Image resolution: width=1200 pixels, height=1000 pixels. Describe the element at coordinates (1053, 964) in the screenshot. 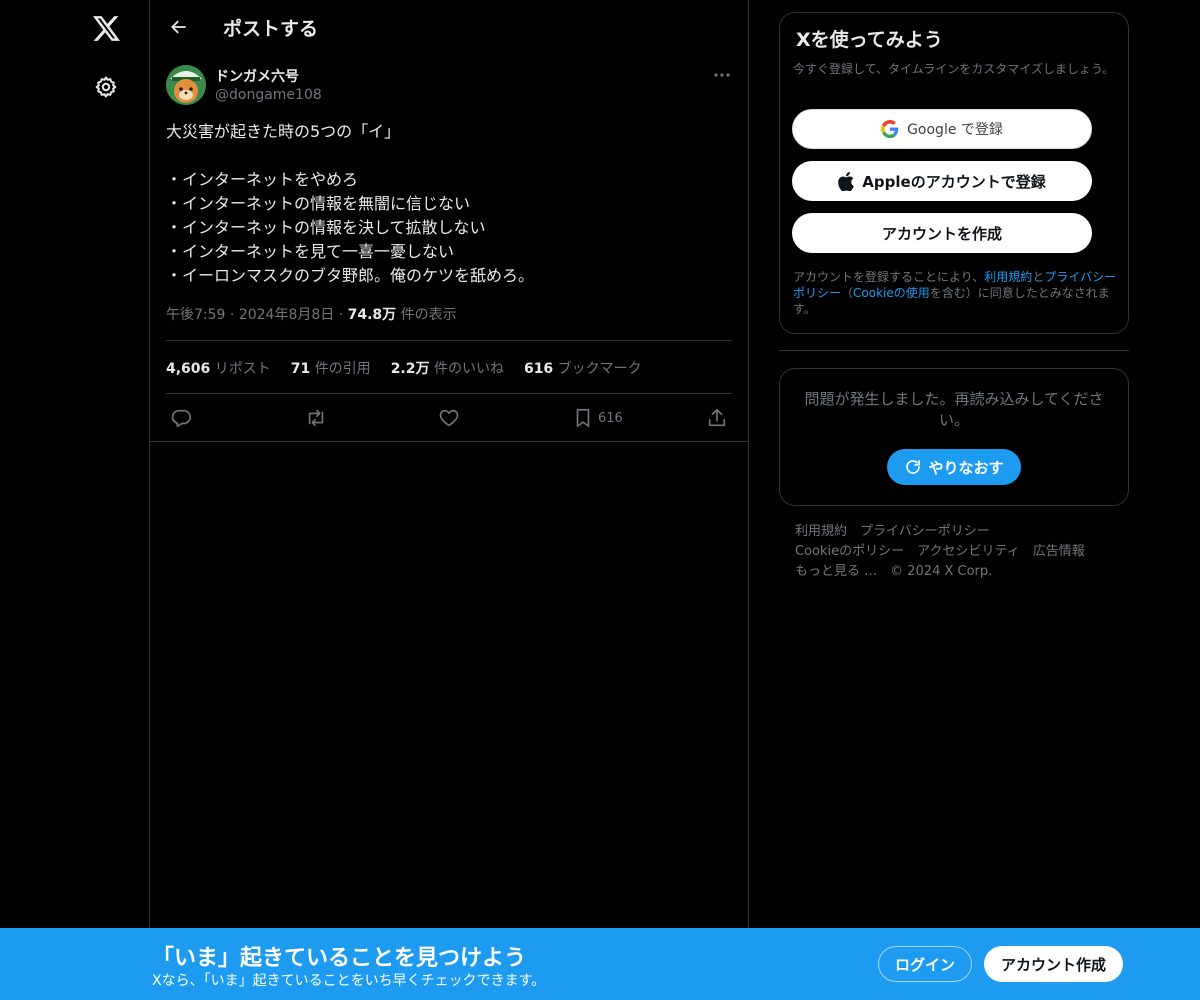

I see `banner-create-account-button: アカウント作成` at that location.